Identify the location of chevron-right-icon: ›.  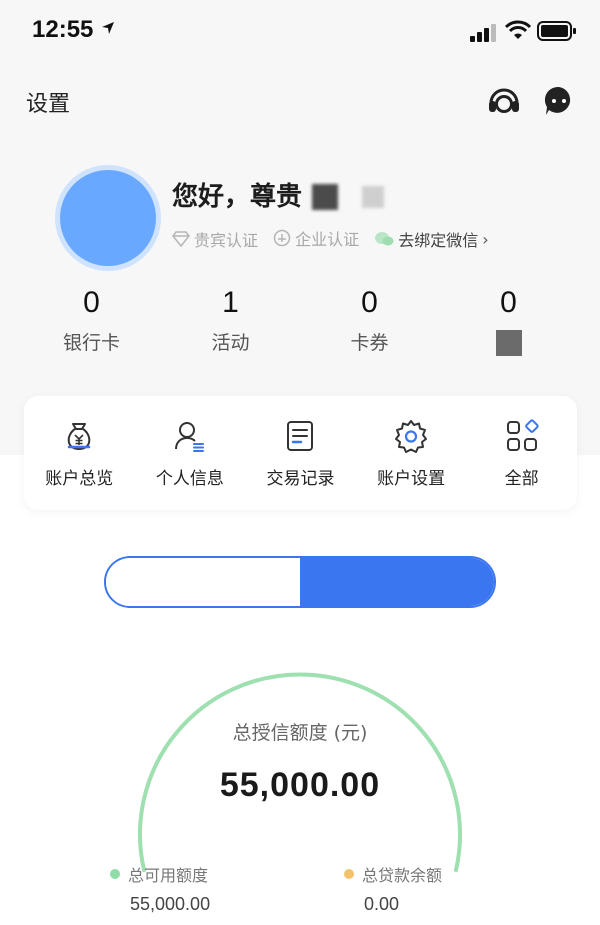
(485, 239).